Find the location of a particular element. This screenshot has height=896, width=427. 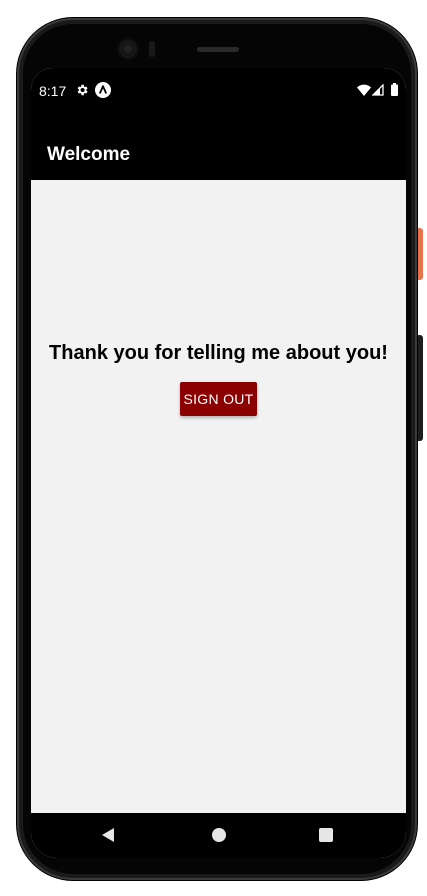

sign-out-button: SIGN OUT is located at coordinates (218, 399).